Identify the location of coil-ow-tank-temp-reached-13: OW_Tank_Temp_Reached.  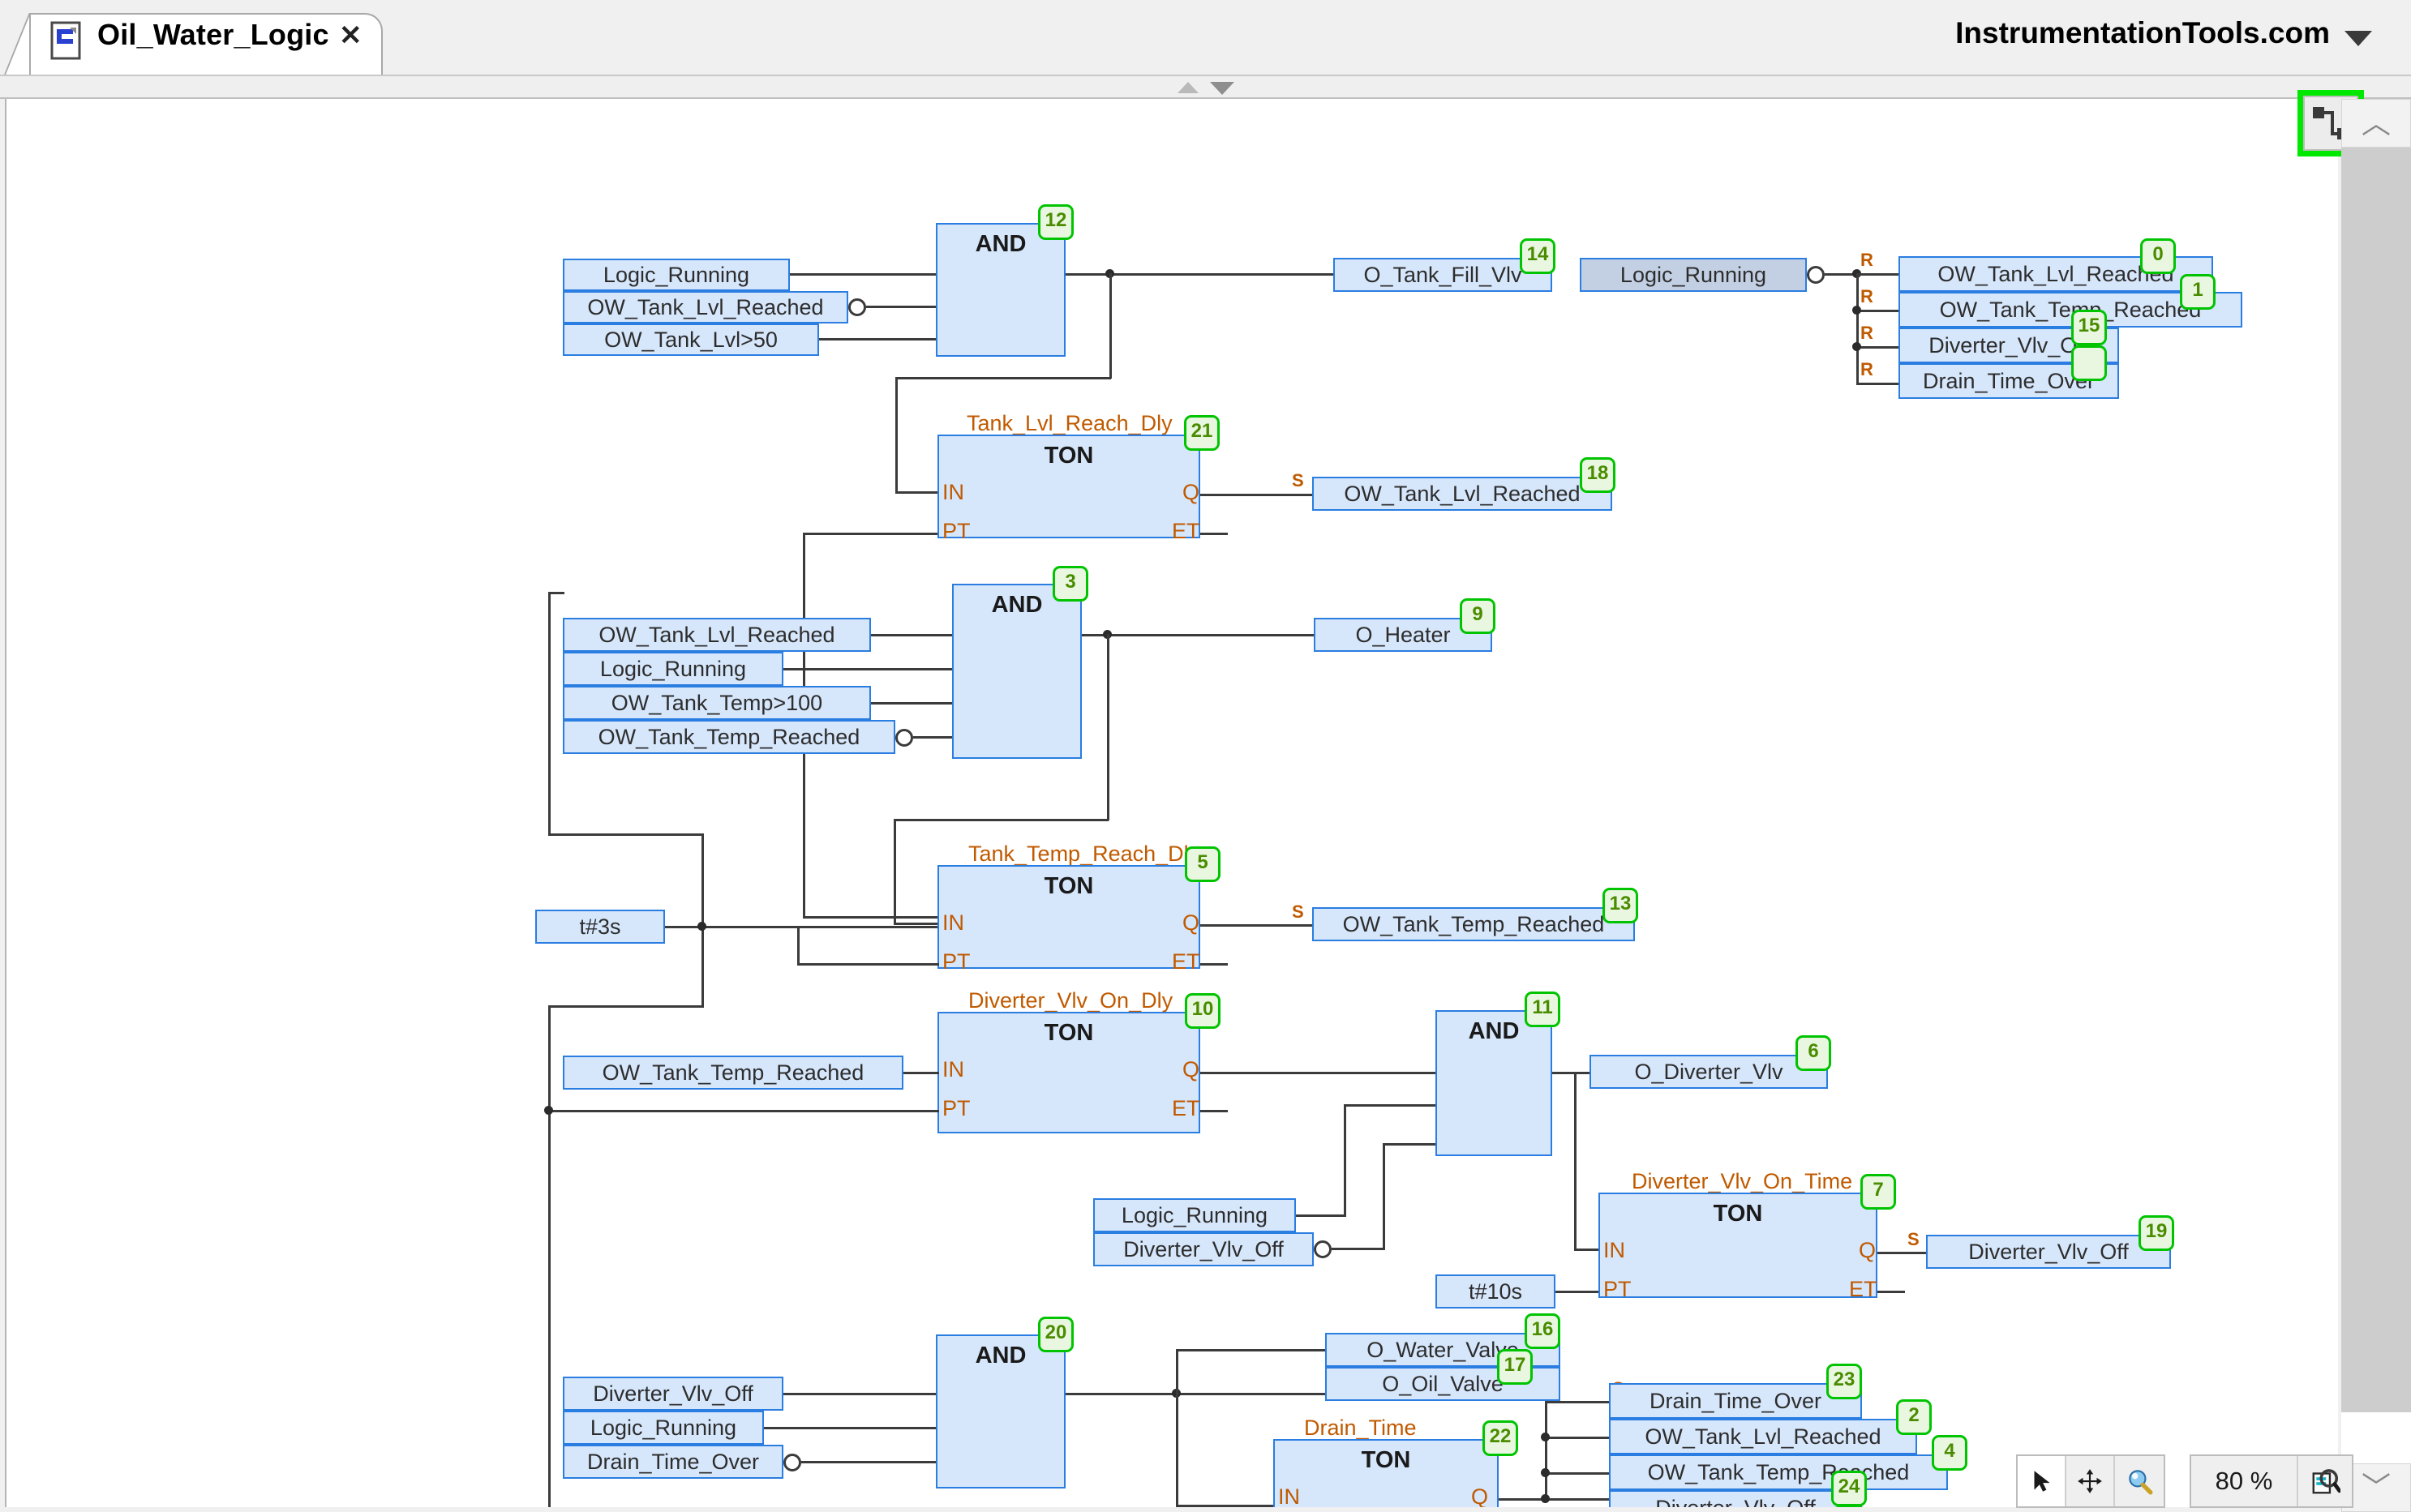
(1473, 924).